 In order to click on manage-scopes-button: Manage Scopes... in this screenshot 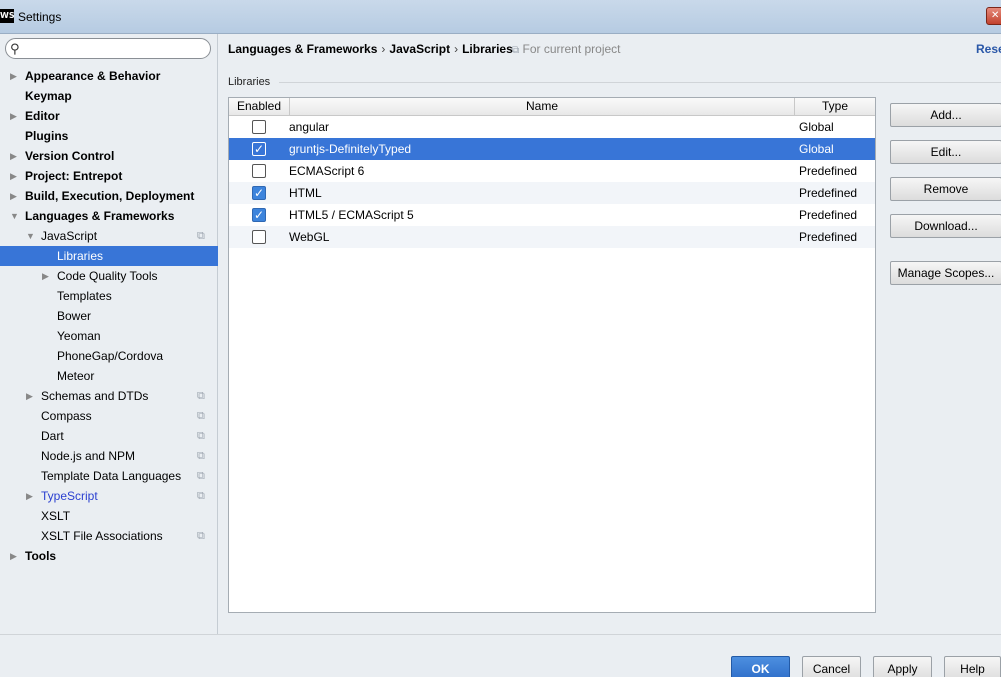, I will do `click(945, 273)`.